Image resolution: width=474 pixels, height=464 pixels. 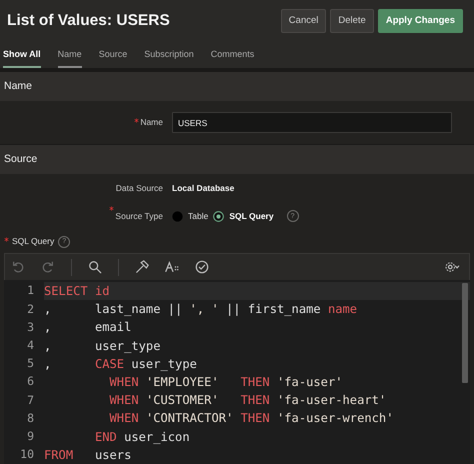 I want to click on field-value: Local Database, so click(x=203, y=188).